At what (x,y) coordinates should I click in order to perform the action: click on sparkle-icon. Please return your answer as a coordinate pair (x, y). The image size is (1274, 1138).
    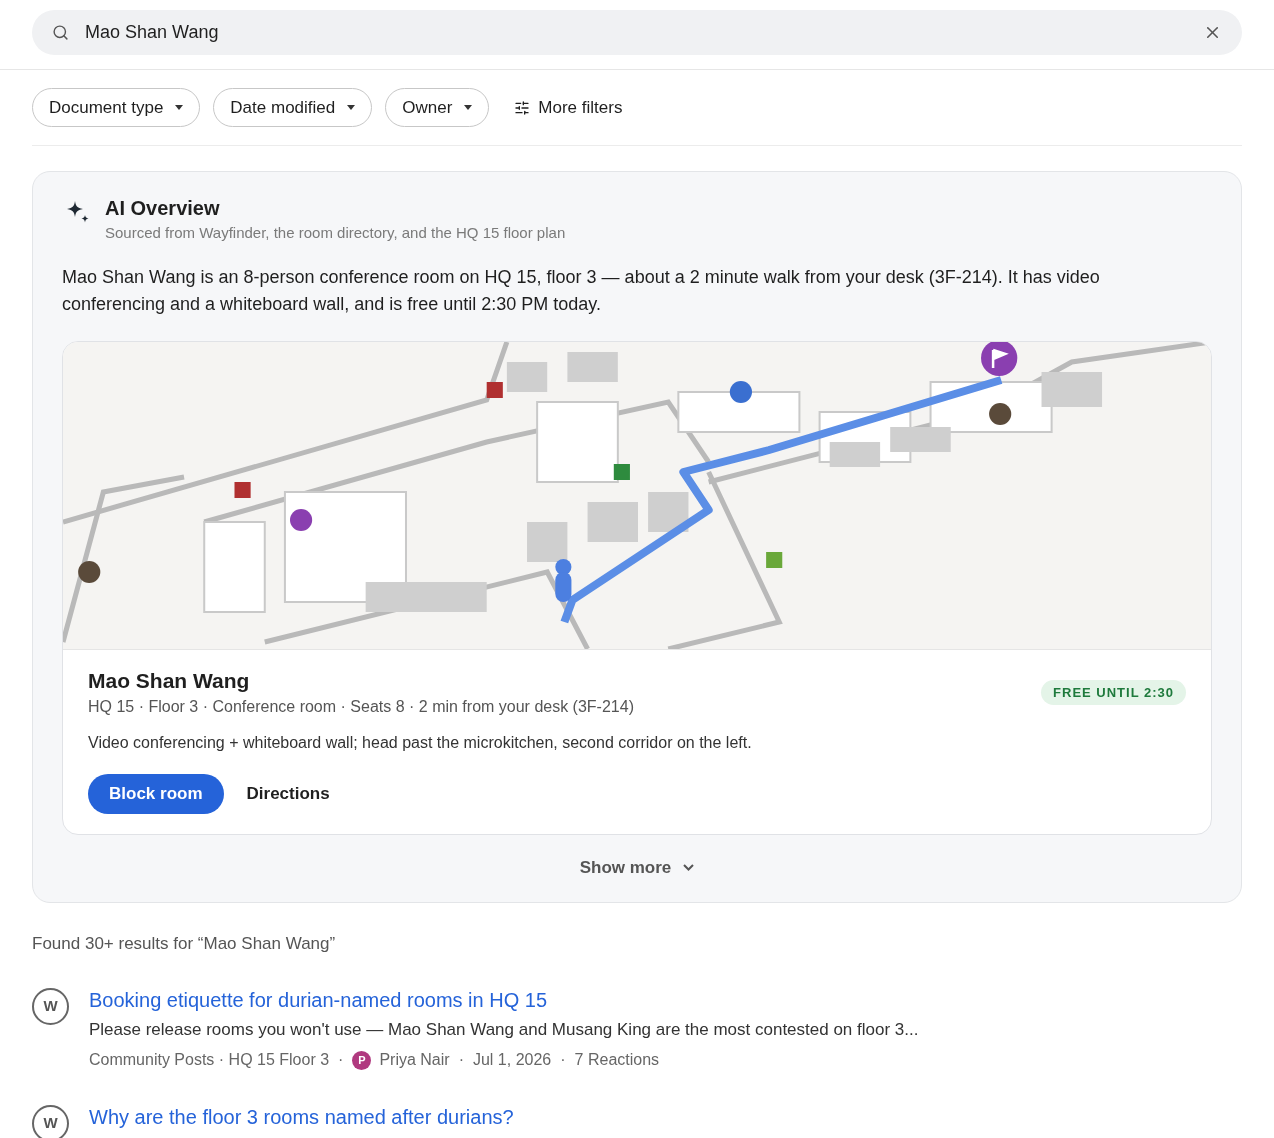
    Looking at the image, I should click on (78, 212).